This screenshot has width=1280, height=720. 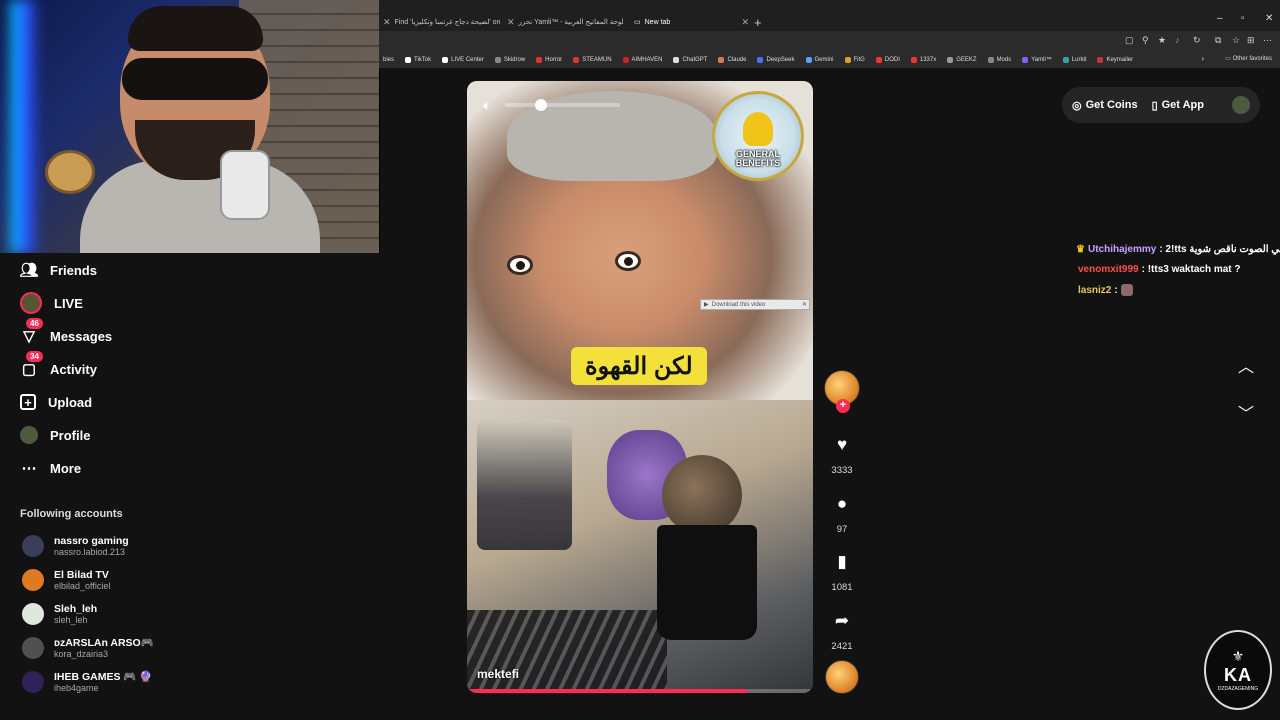 I want to click on french-press, so click(x=524, y=485).